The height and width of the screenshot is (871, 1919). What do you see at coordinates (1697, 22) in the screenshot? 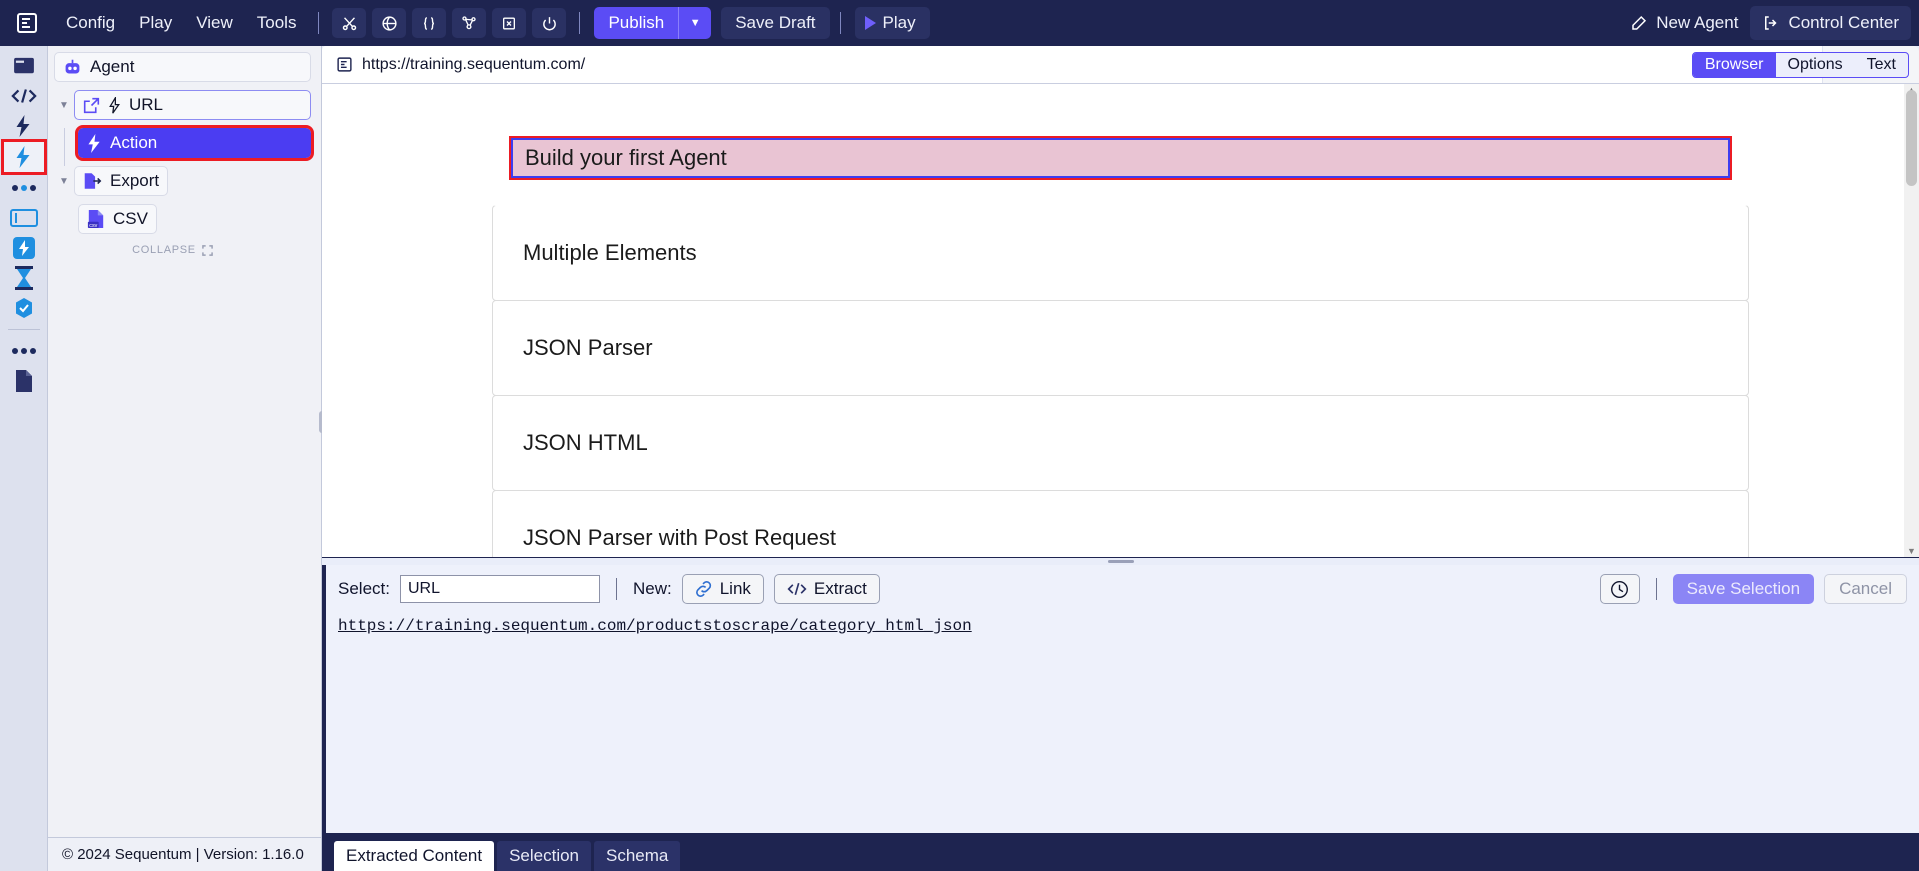
I see `new-agent-label: New Agent` at bounding box center [1697, 22].